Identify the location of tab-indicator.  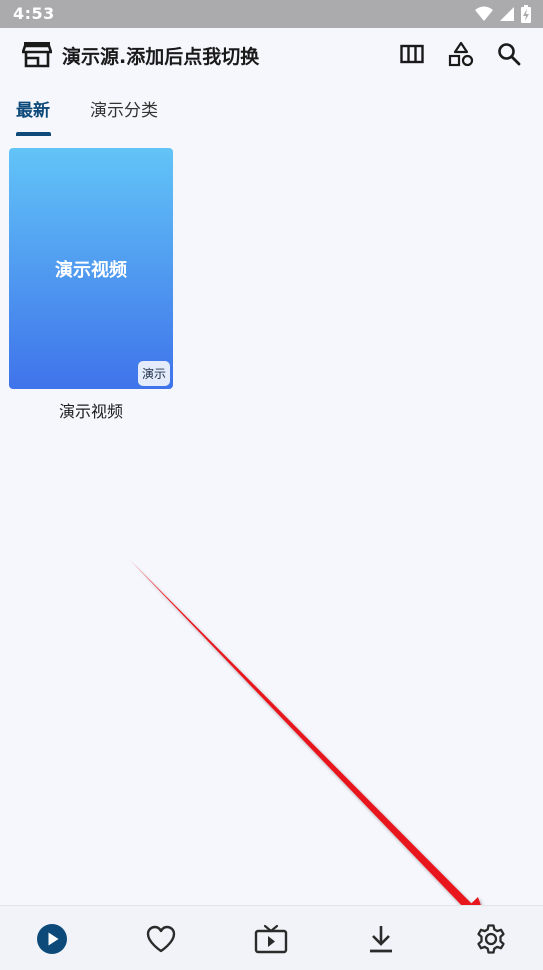
(33, 134).